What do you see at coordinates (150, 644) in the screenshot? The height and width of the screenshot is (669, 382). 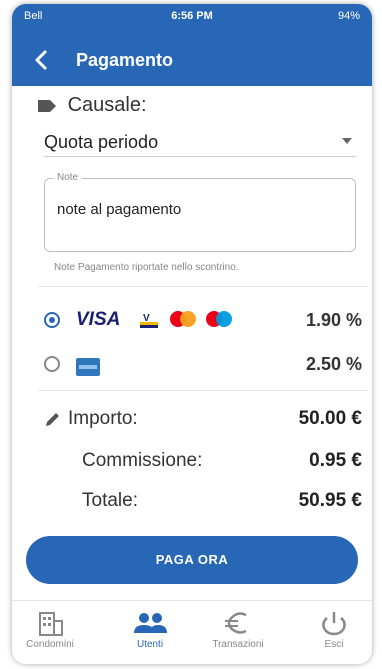 I see `tab-label: Utenti` at bounding box center [150, 644].